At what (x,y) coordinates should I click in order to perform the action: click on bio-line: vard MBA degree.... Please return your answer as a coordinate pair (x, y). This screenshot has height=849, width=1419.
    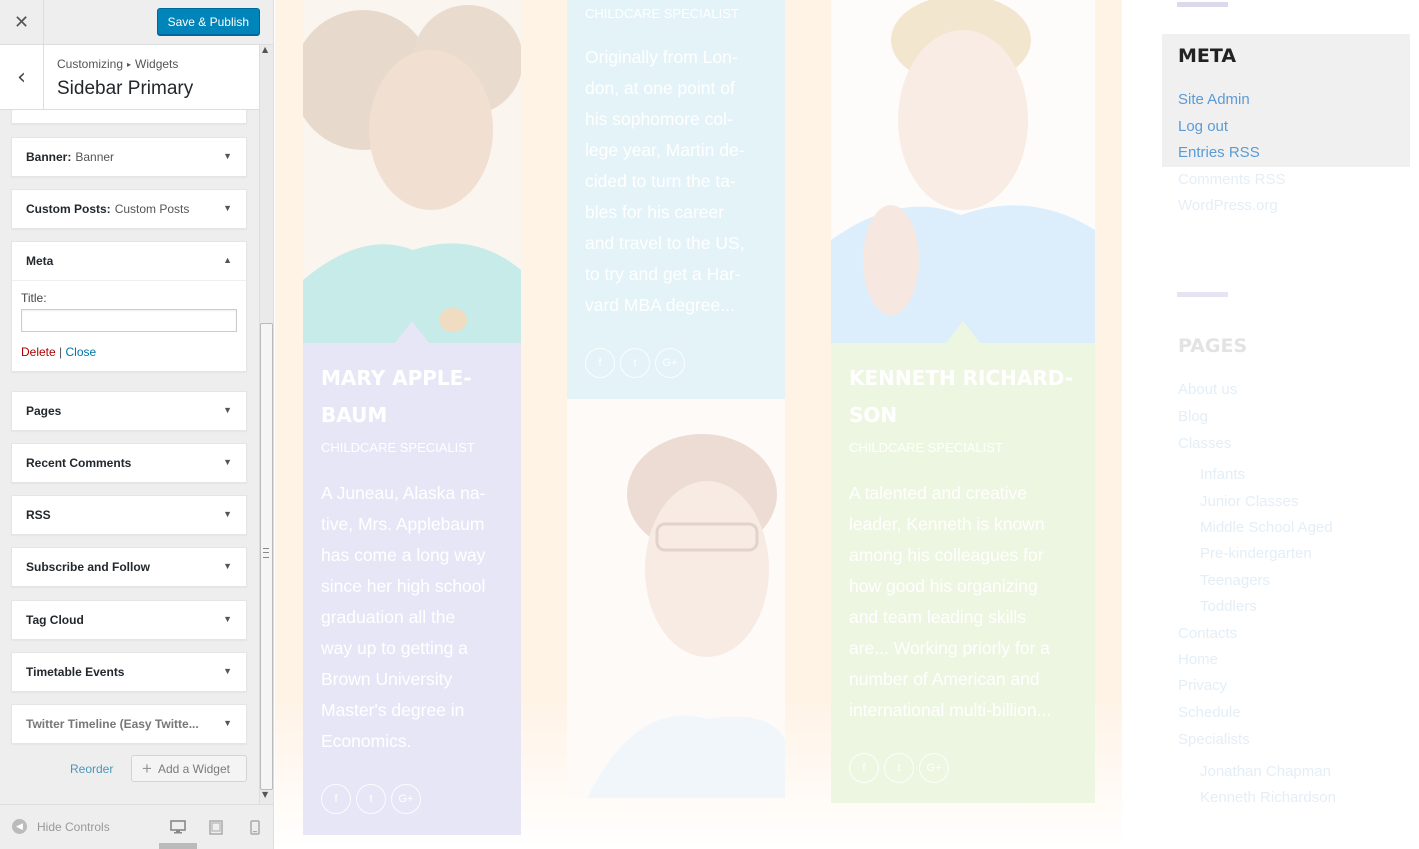
    Looking at the image, I should click on (660, 305).